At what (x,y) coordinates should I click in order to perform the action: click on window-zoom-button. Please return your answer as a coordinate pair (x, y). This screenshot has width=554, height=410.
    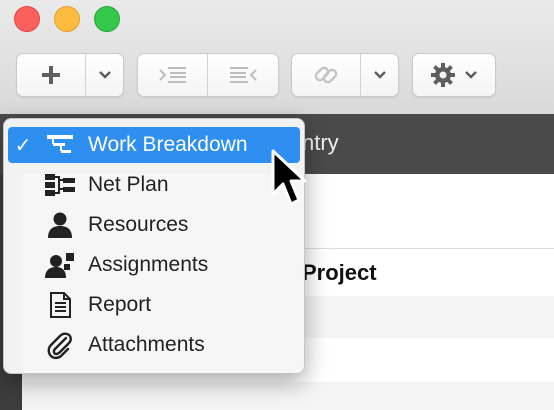
    Looking at the image, I should click on (107, 19).